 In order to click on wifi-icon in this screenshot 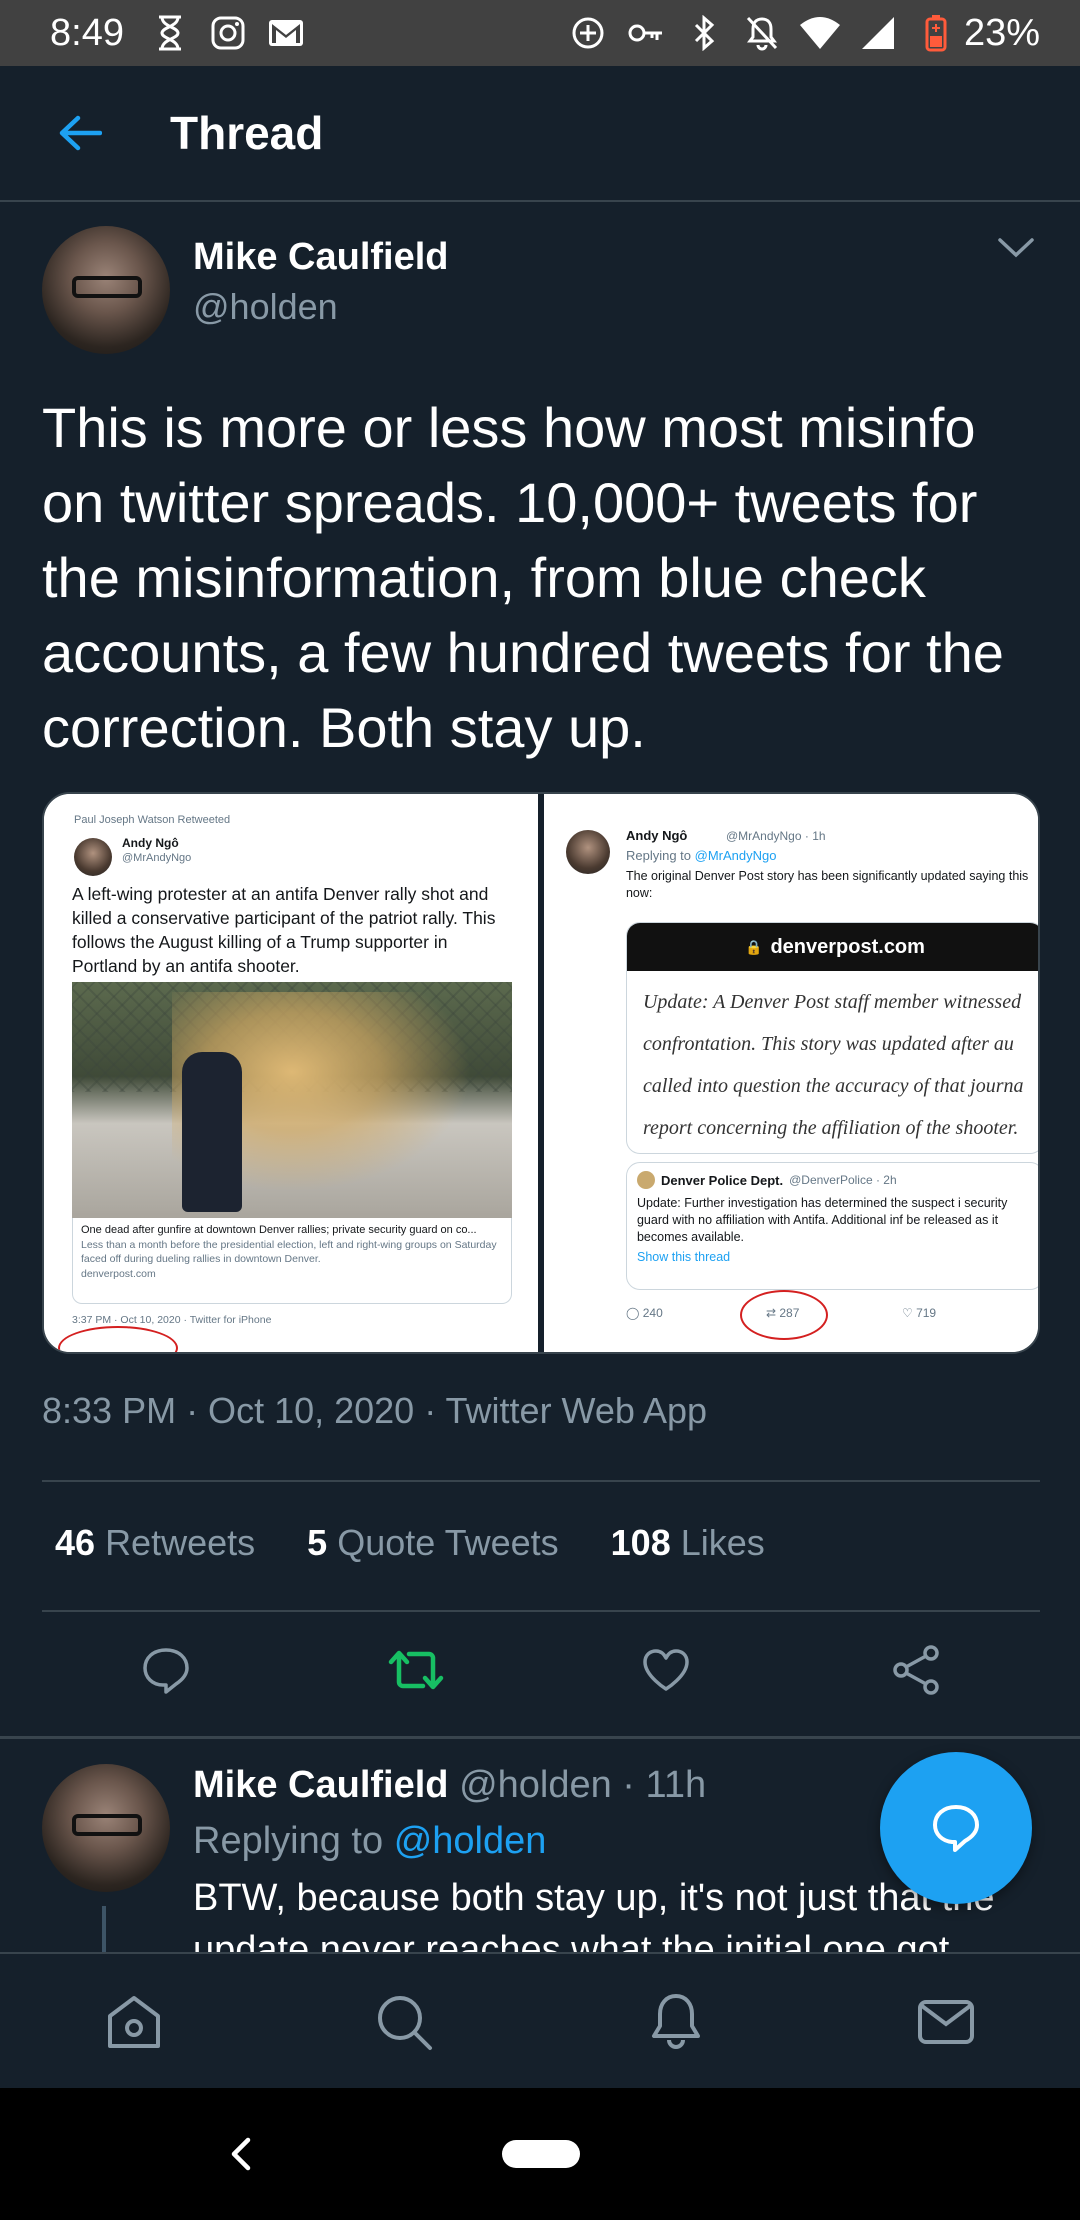, I will do `click(819, 33)`.